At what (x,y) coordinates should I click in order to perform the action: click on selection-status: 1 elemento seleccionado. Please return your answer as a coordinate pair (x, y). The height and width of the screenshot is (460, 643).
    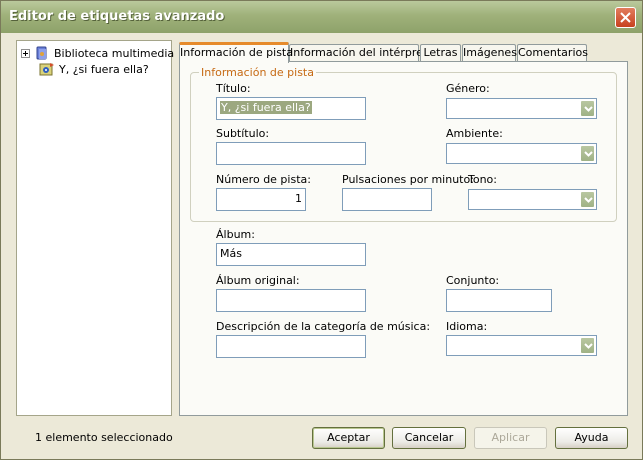
    Looking at the image, I should click on (104, 437).